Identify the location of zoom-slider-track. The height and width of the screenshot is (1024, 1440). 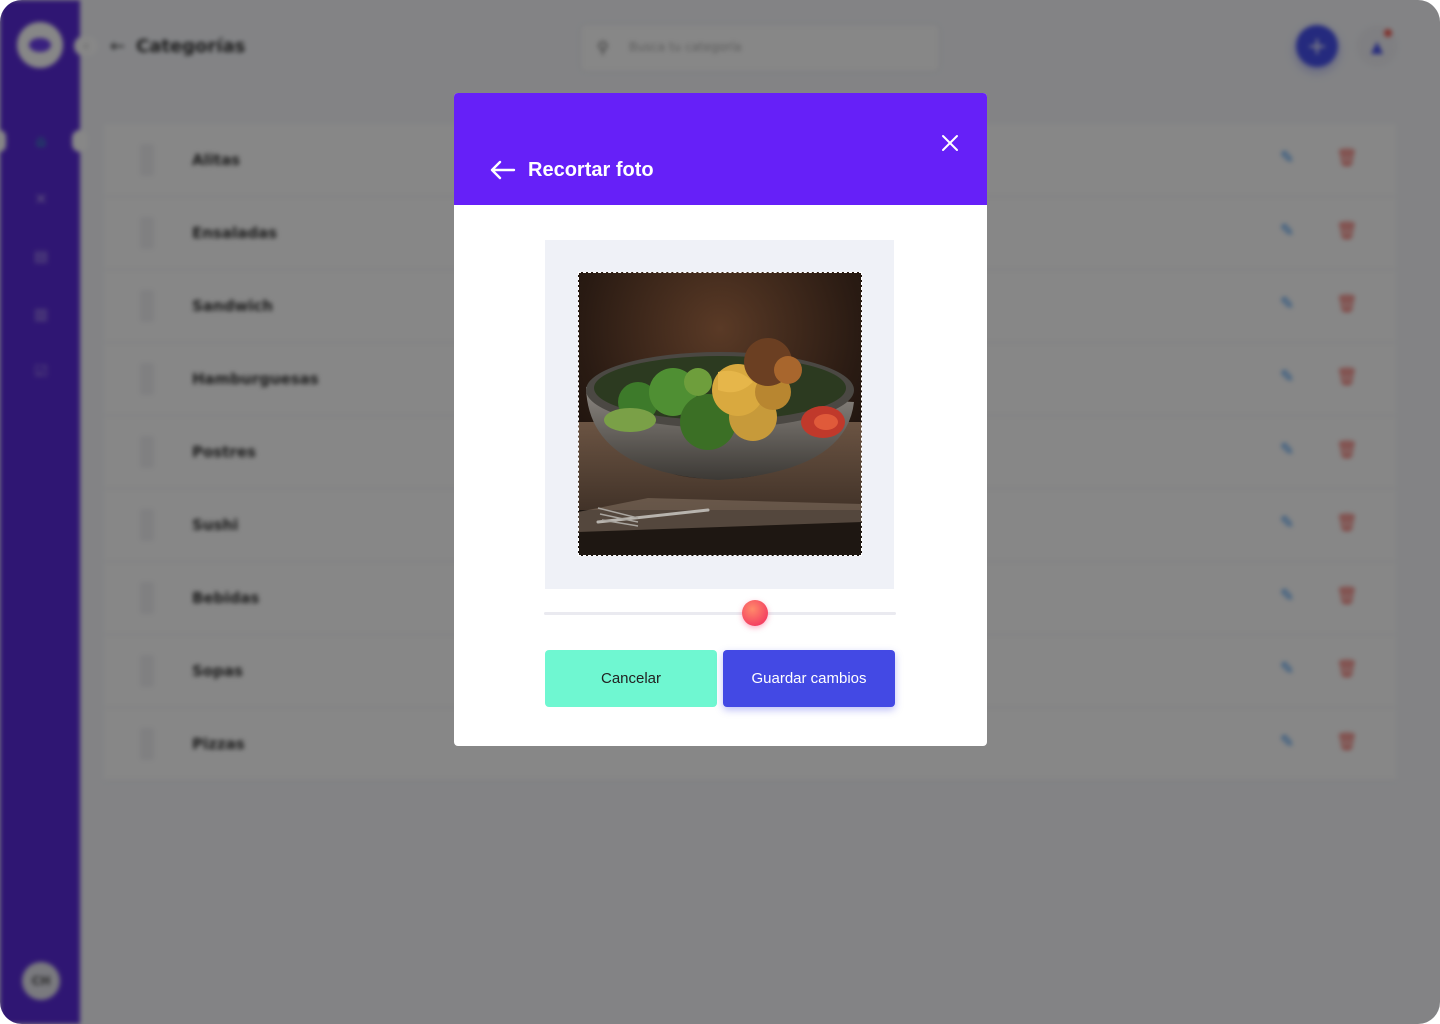
(720, 613).